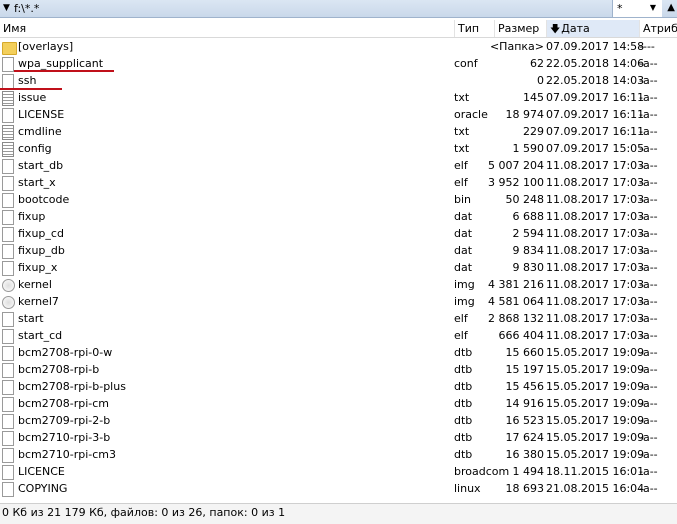  Describe the element at coordinates (6, 8) in the screenshot. I see `dropdown-arrow-icon: ▼` at that location.